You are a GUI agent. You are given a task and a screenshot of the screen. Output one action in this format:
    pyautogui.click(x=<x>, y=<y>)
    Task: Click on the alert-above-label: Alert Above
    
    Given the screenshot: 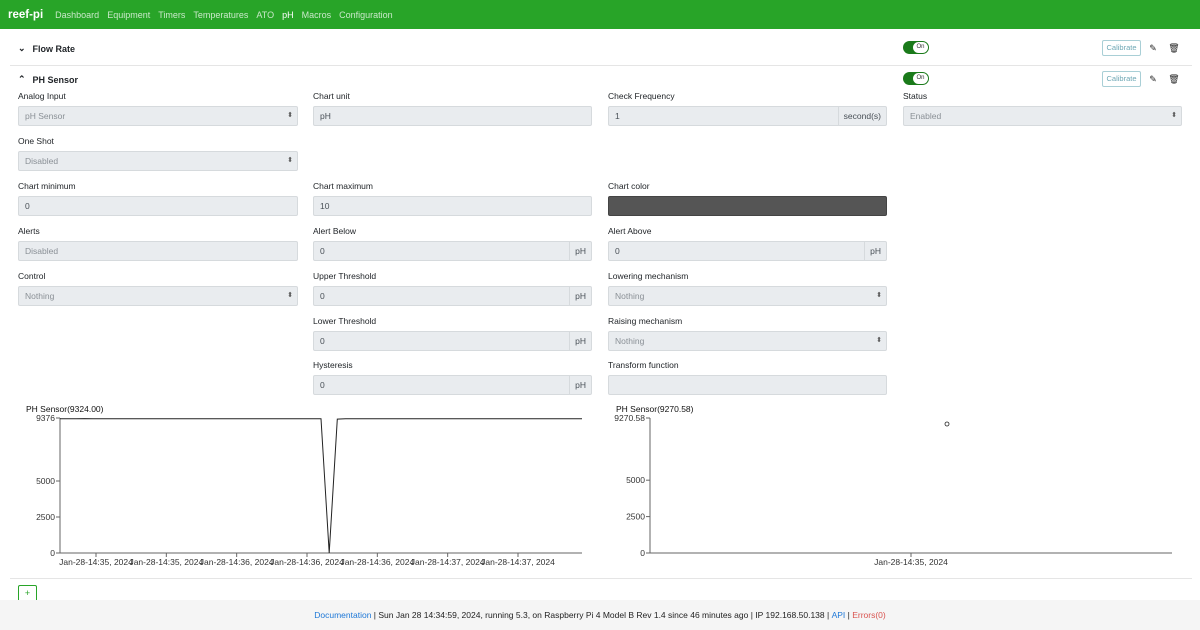 What is the action you would take?
    pyautogui.click(x=630, y=231)
    